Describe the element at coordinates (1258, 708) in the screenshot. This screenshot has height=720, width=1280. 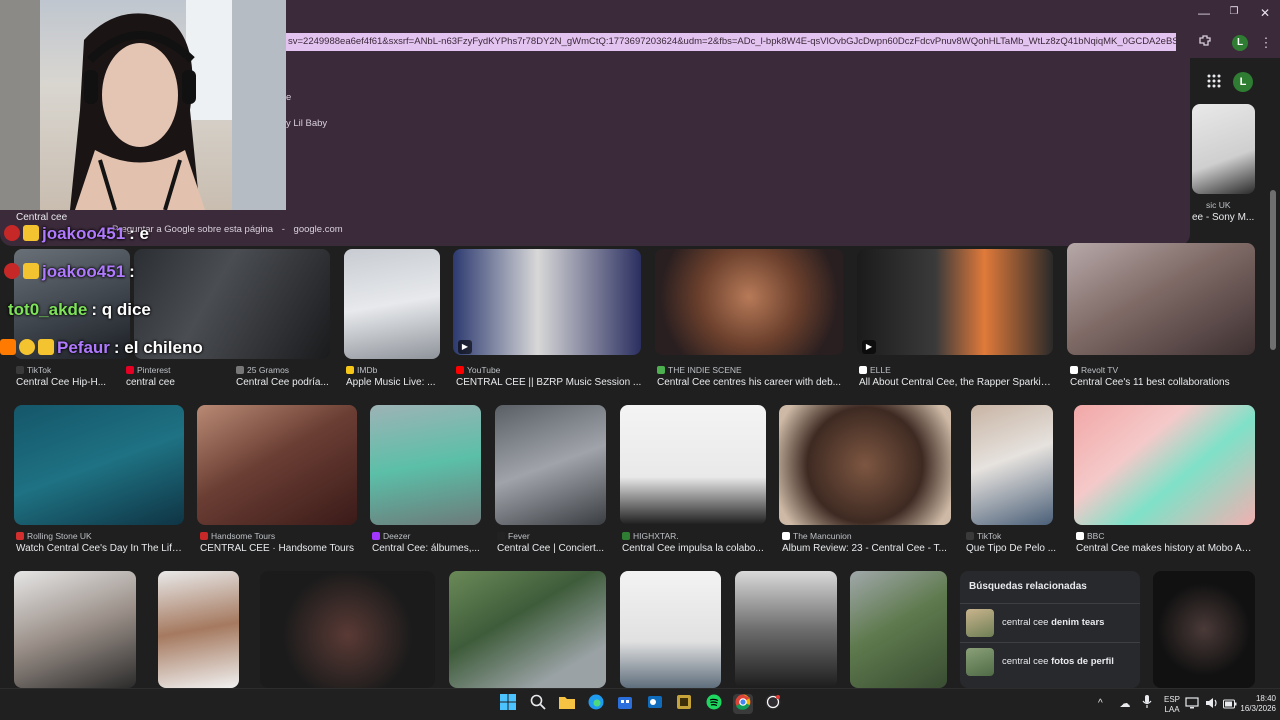
I see `clock-date: 16/3/2026` at that location.